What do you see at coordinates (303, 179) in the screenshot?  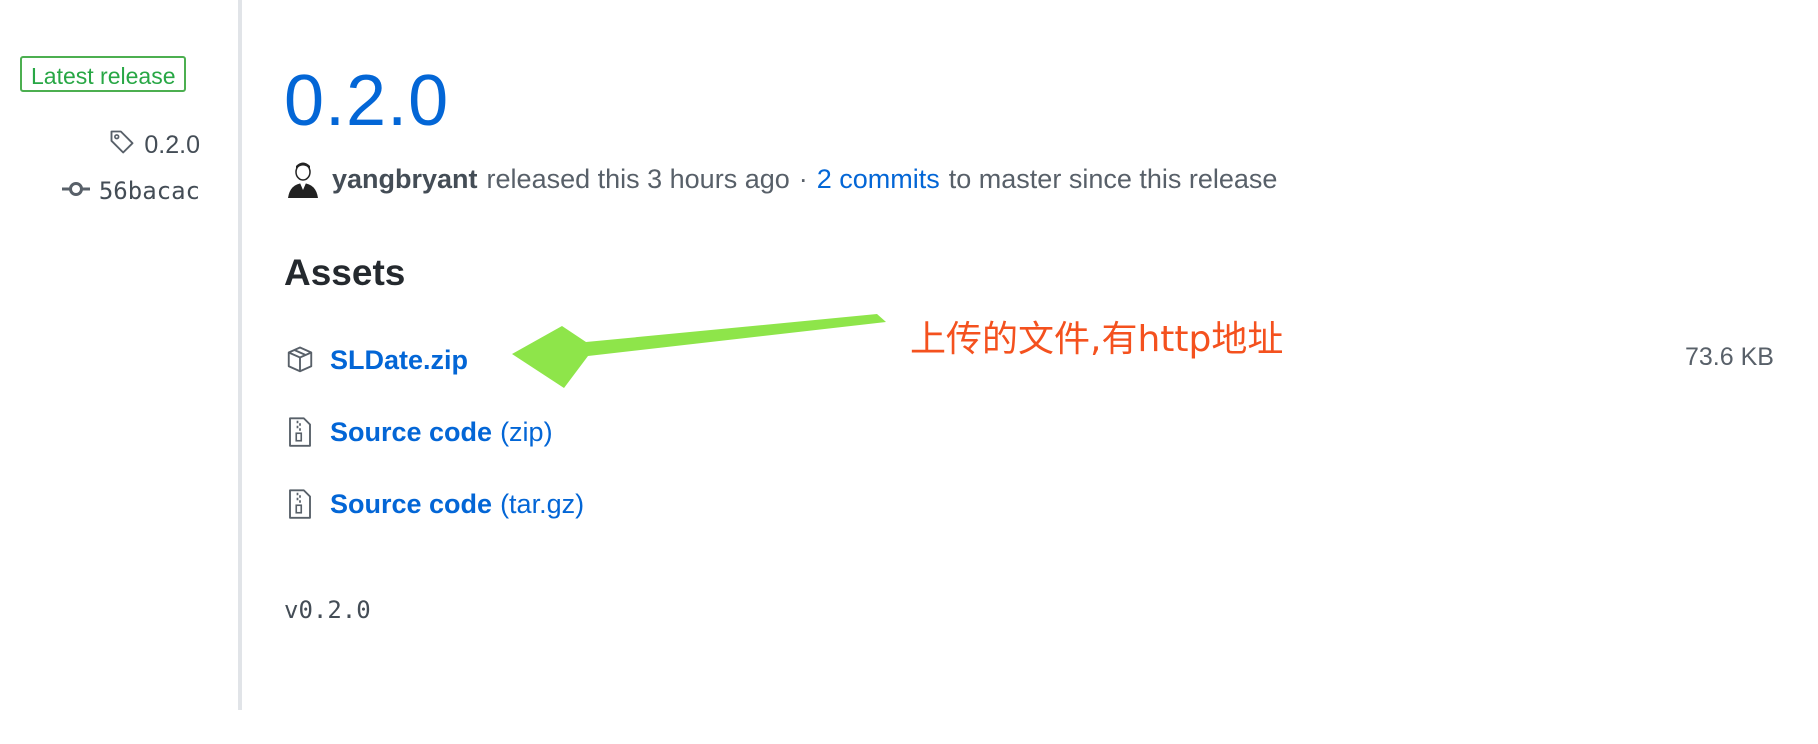 I see `author-avatar` at bounding box center [303, 179].